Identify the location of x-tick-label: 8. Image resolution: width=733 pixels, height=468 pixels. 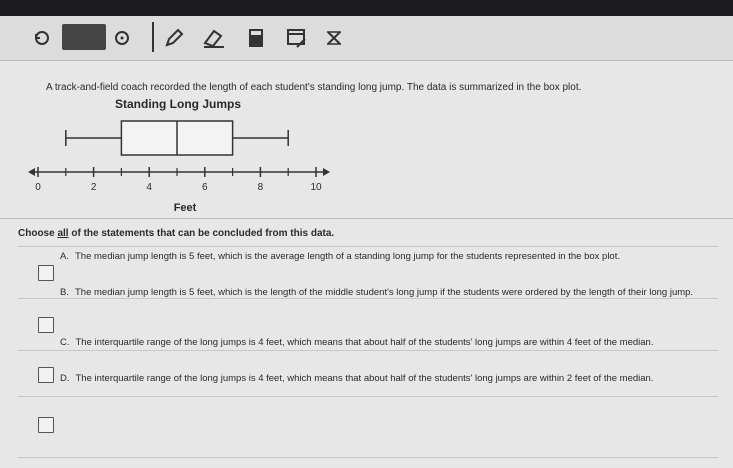
(261, 187).